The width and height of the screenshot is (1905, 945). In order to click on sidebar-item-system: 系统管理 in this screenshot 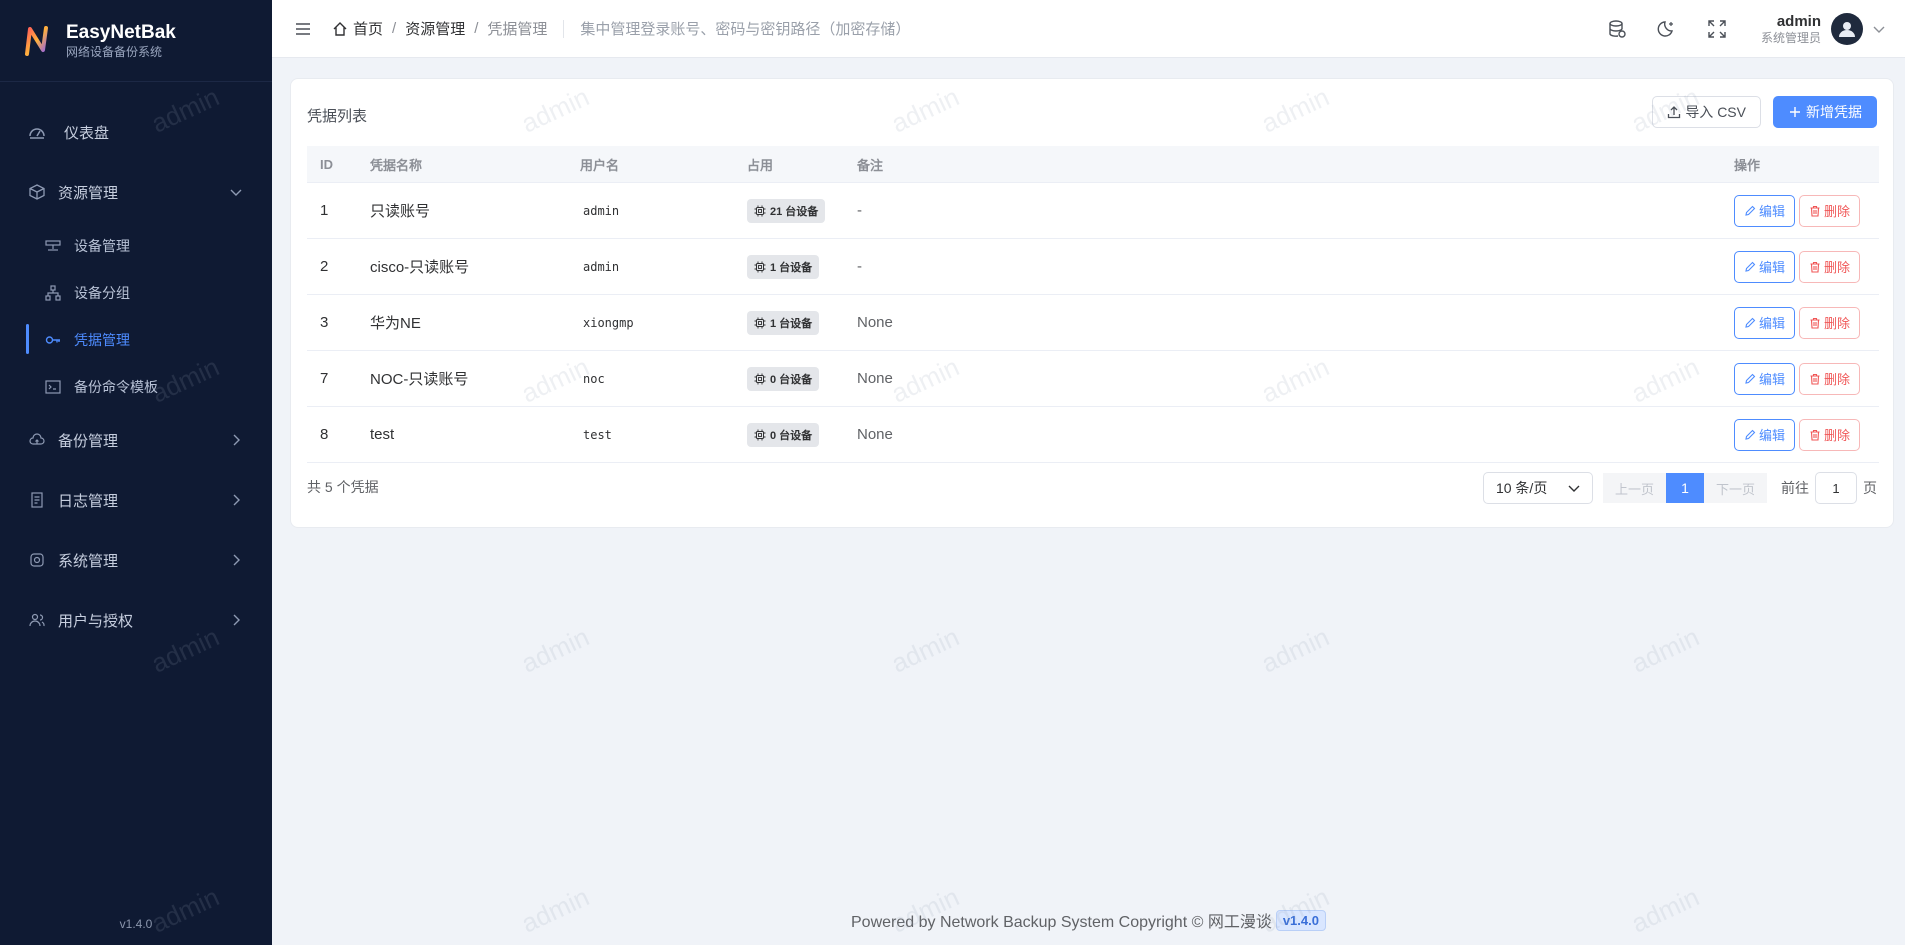, I will do `click(136, 560)`.